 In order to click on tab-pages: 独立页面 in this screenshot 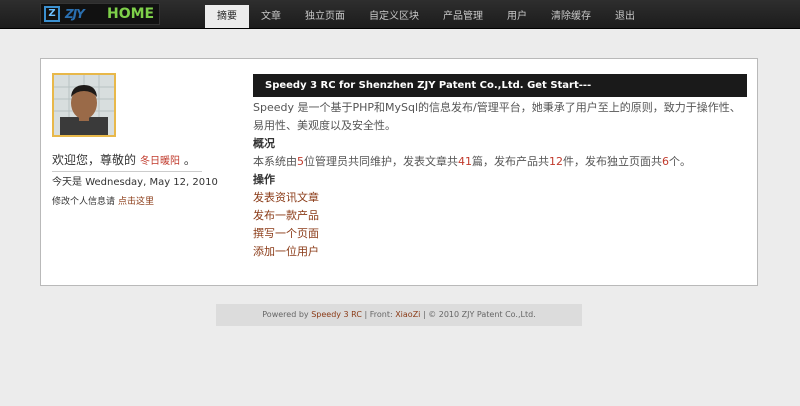, I will do `click(325, 16)`.